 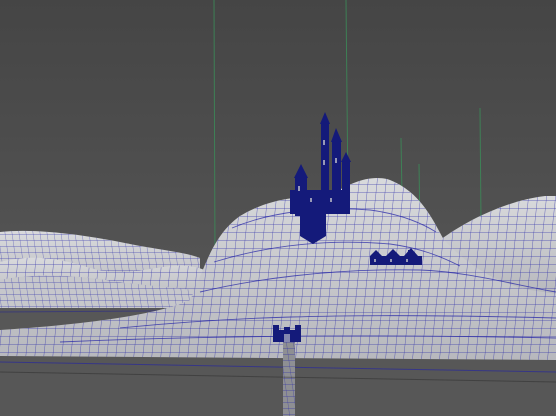 I want to click on castle-tower, so click(x=336, y=165).